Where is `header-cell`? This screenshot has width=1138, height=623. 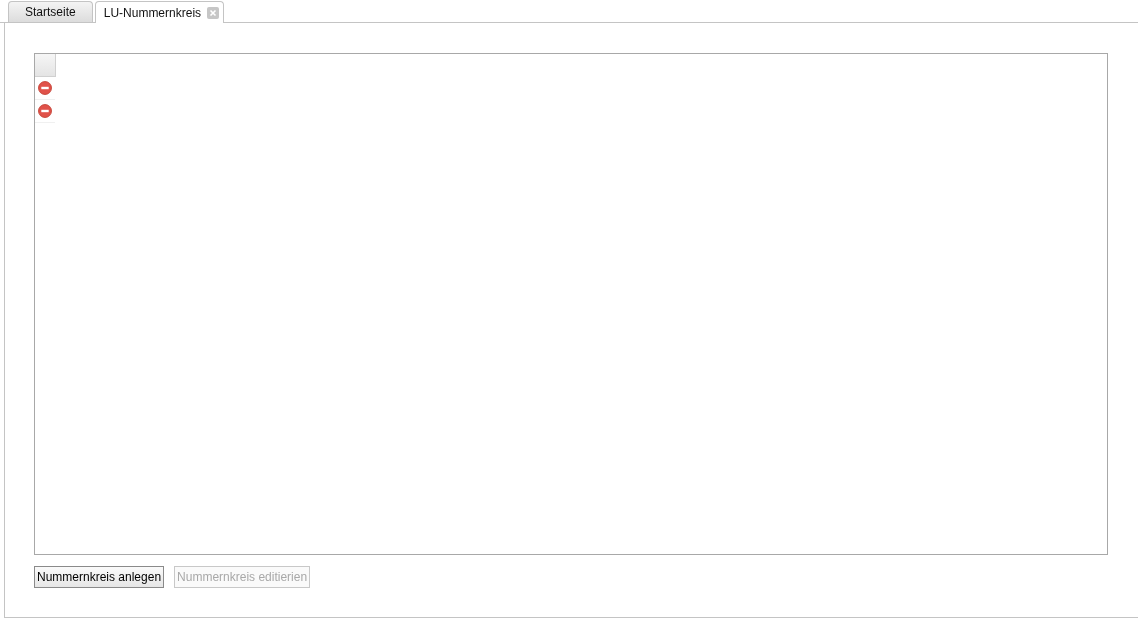
header-cell is located at coordinates (45, 65).